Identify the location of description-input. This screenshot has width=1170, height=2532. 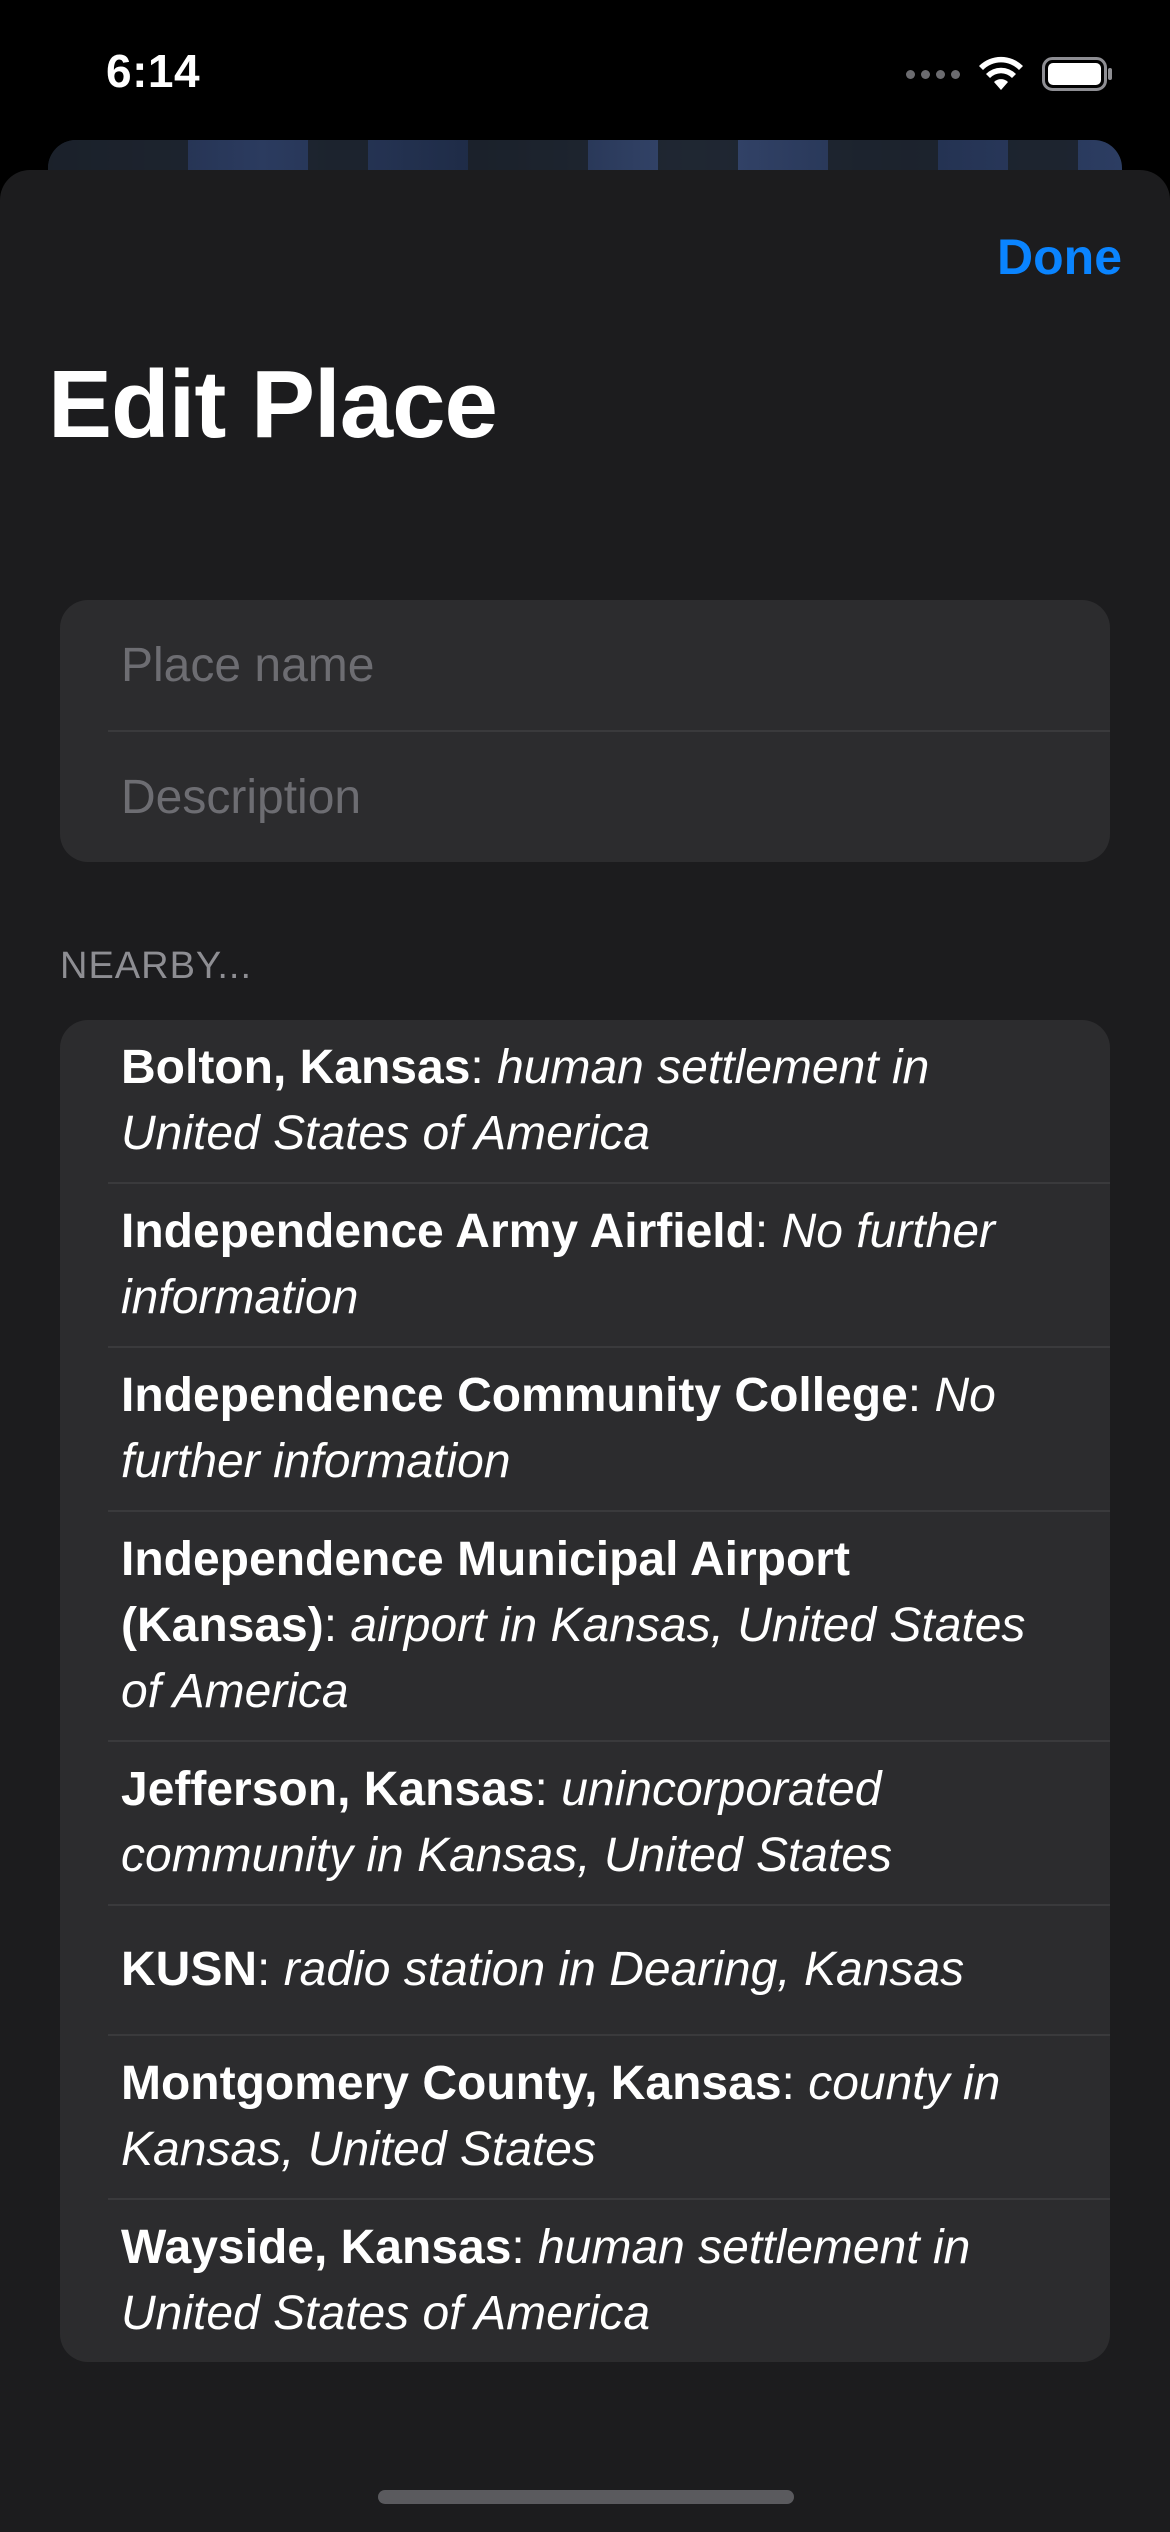
(585, 797).